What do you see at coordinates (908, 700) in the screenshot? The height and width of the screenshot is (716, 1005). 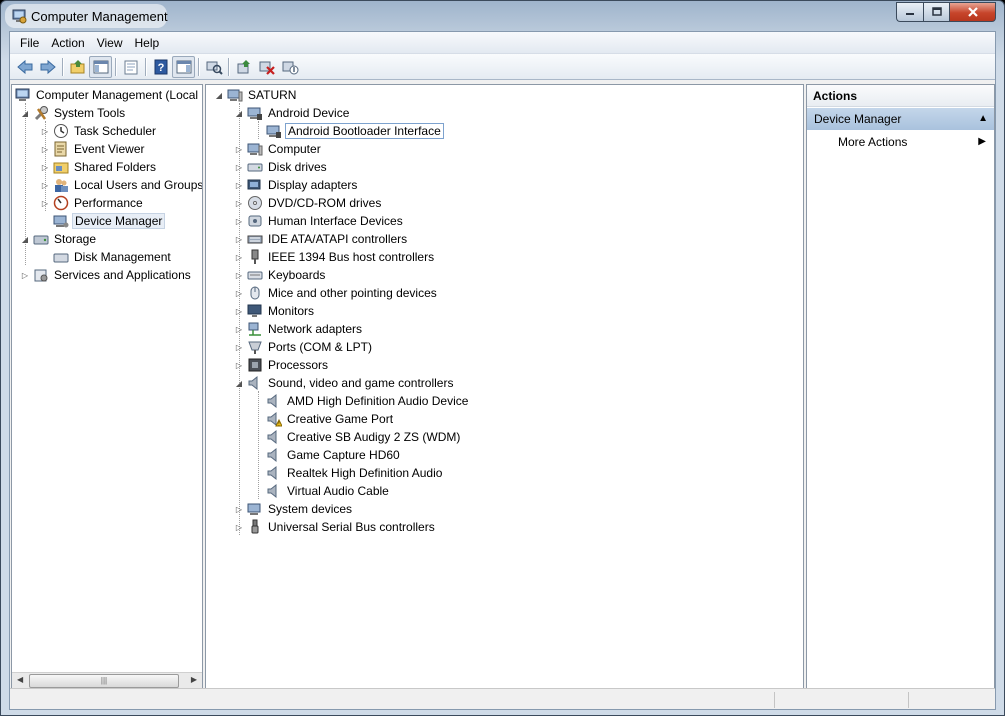 I see `status-segment` at bounding box center [908, 700].